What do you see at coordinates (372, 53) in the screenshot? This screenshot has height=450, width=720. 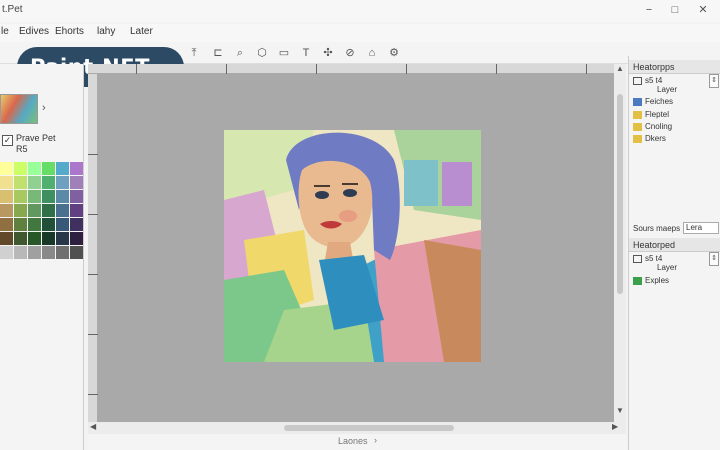 I see `brush-icon: ⌂` at bounding box center [372, 53].